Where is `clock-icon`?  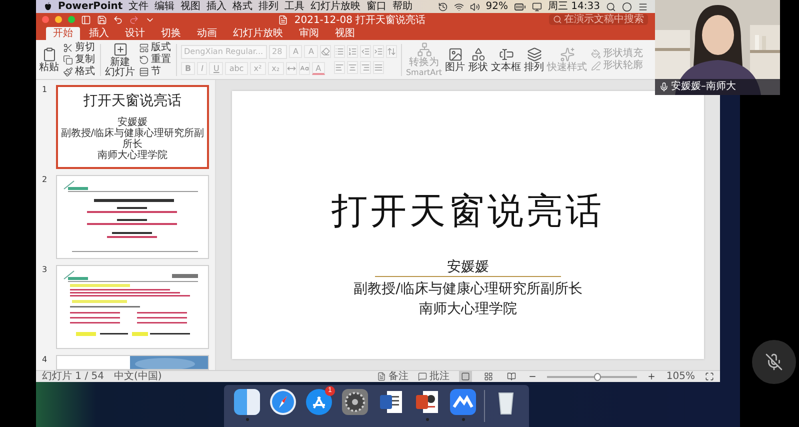 clock-icon is located at coordinates (443, 7).